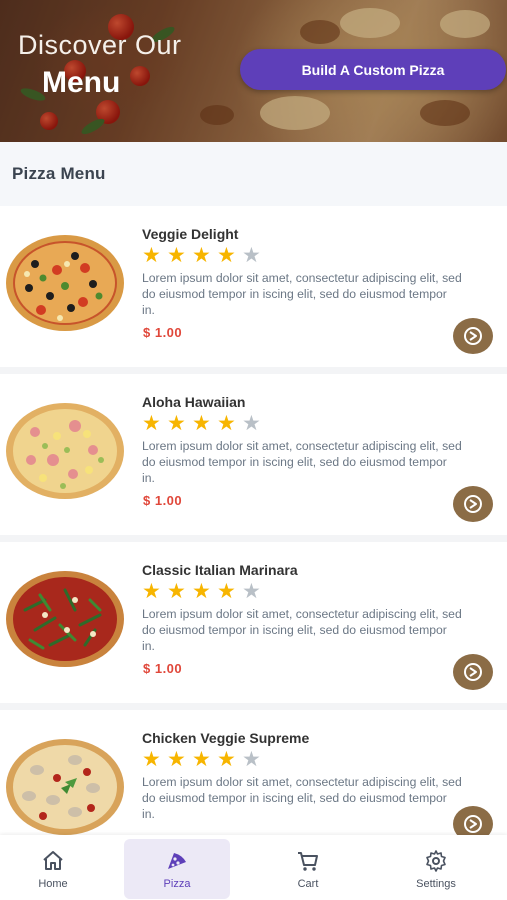  I want to click on pizza-slice-icon, so click(177, 861).